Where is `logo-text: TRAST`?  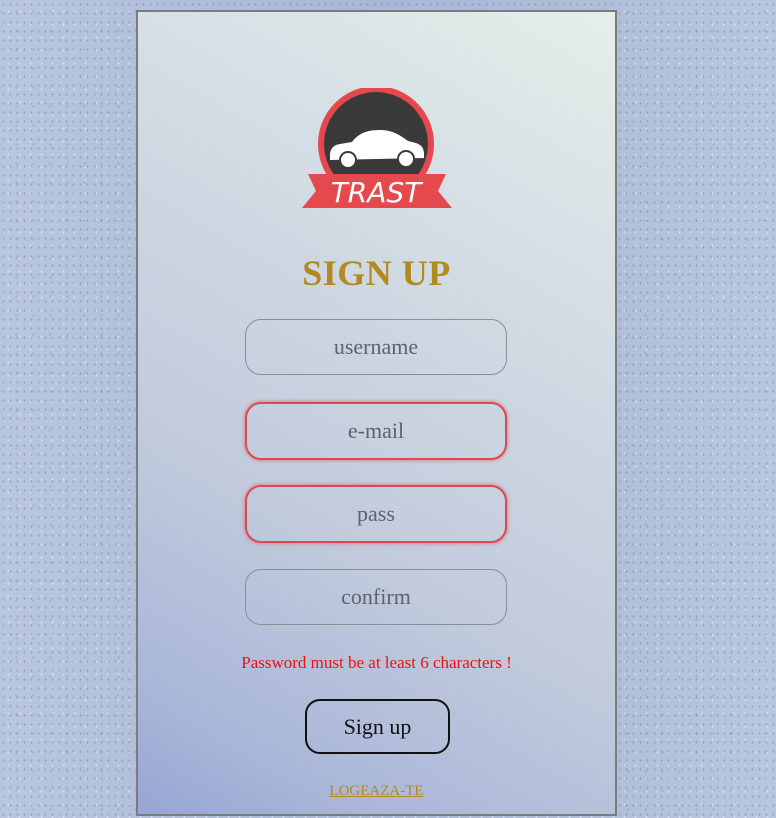
logo-text: TRAST is located at coordinates (377, 192).